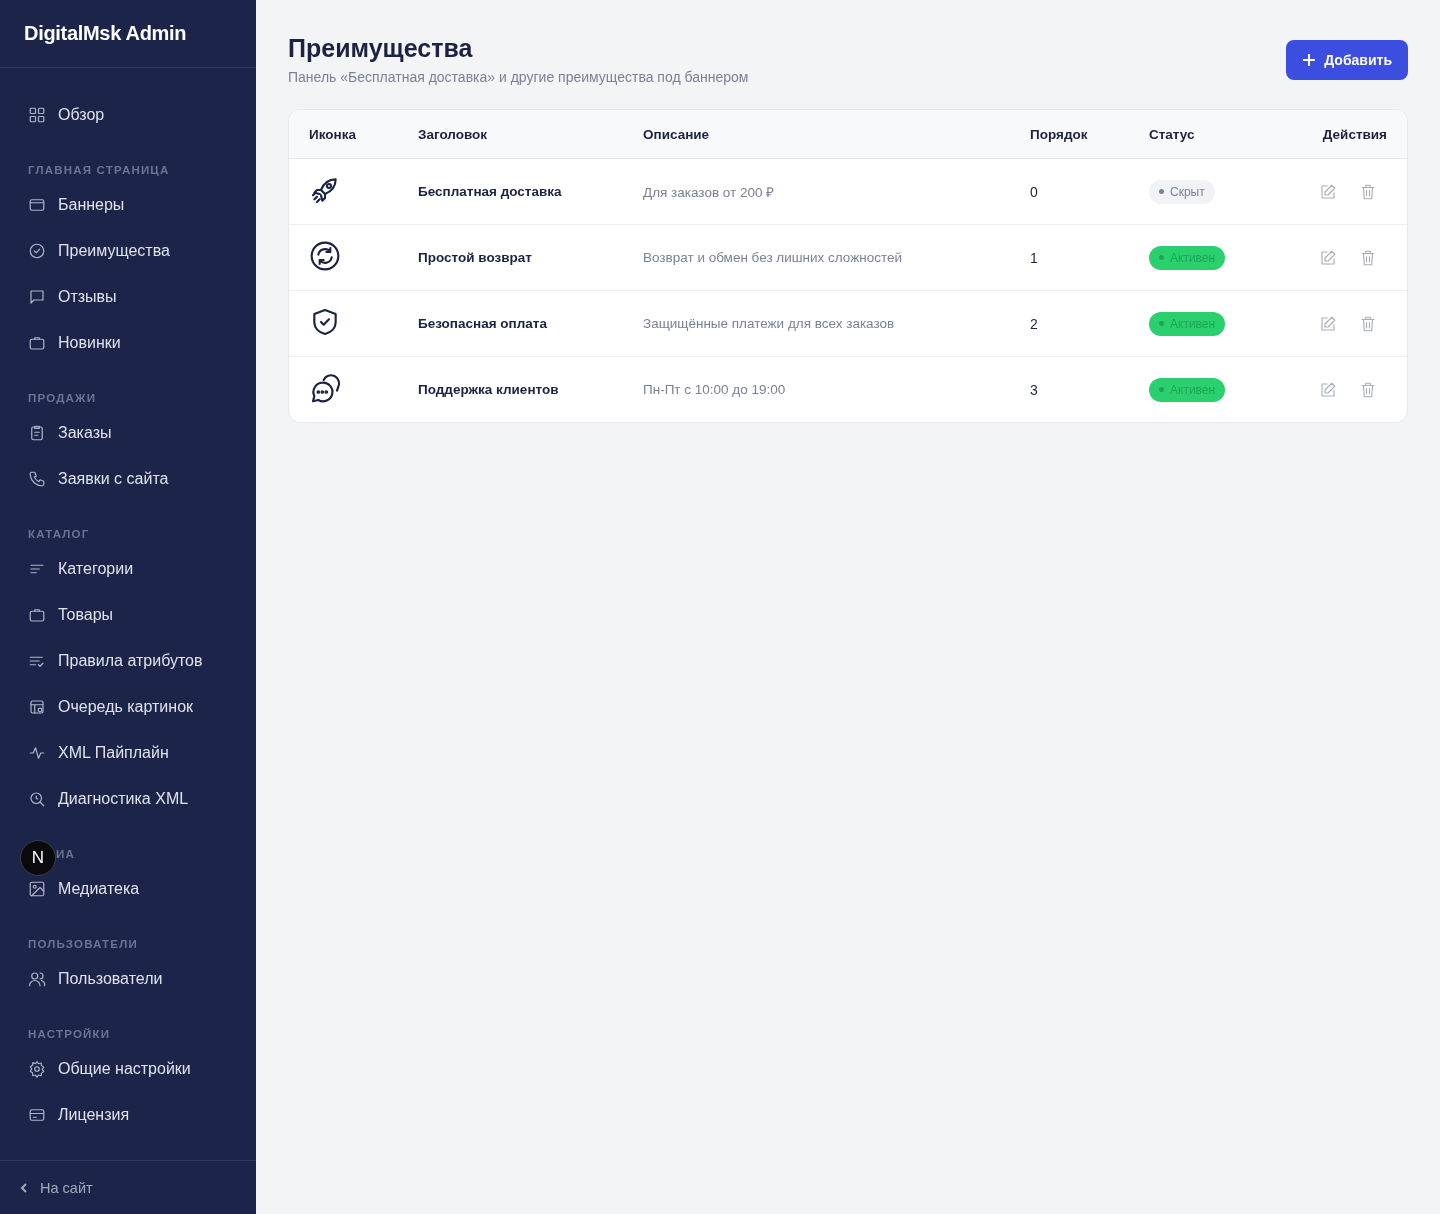 The height and width of the screenshot is (1214, 1440). What do you see at coordinates (1347, 60) in the screenshot?
I see `add-button: Добавить` at bounding box center [1347, 60].